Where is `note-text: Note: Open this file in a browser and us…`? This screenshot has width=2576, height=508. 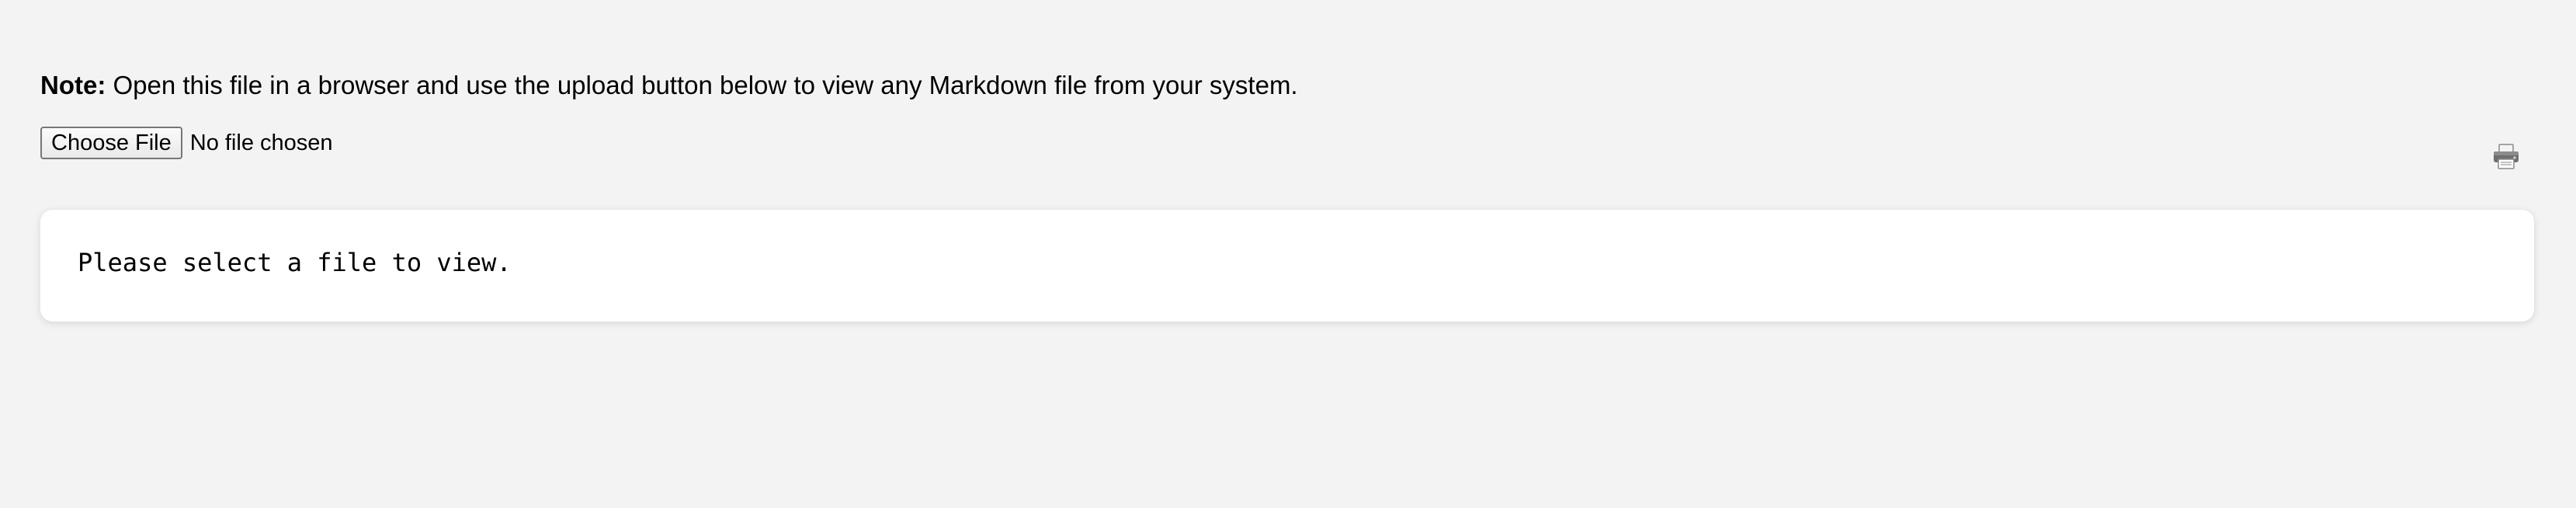 note-text: Note: Open this file in a browser and us… is located at coordinates (669, 85).